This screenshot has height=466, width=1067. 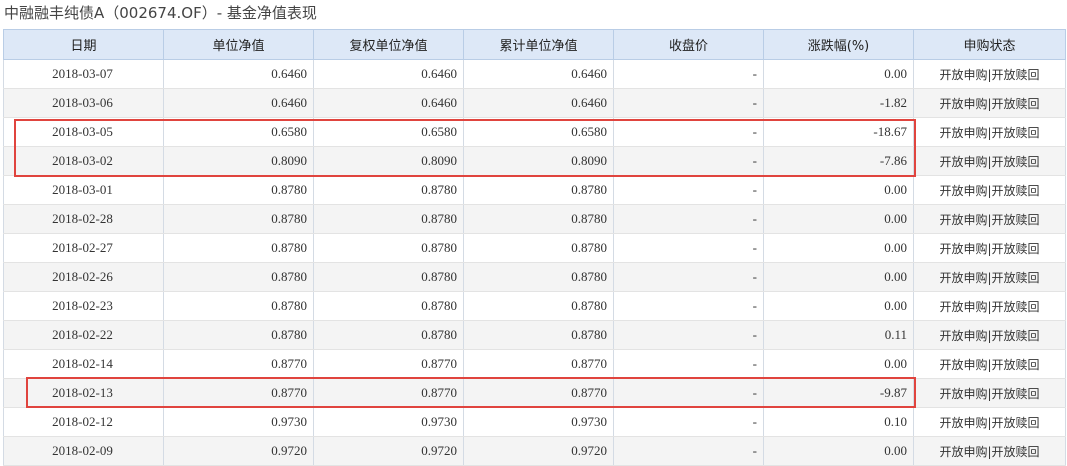 What do you see at coordinates (838, 44) in the screenshot?
I see `header-change-pct: 涨跌幅(%)` at bounding box center [838, 44].